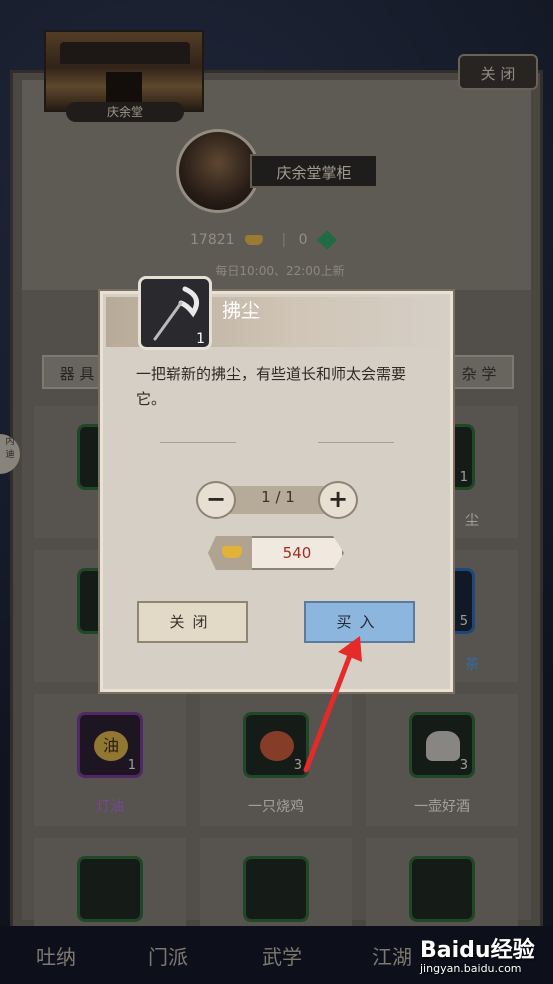 The height and width of the screenshot is (984, 553). What do you see at coordinates (359, 622) in the screenshot?
I see `dialog-buy-button: 买入` at bounding box center [359, 622].